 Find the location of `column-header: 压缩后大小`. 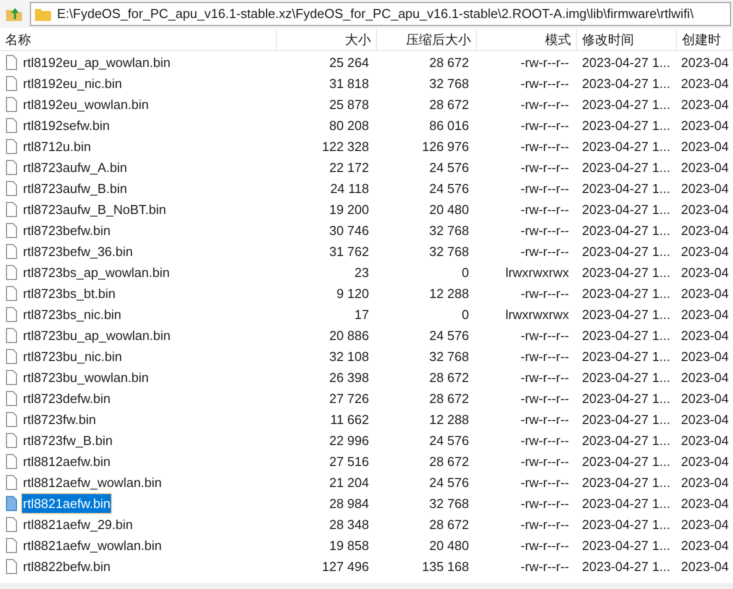

column-header: 压缩后大小 is located at coordinates (427, 39).